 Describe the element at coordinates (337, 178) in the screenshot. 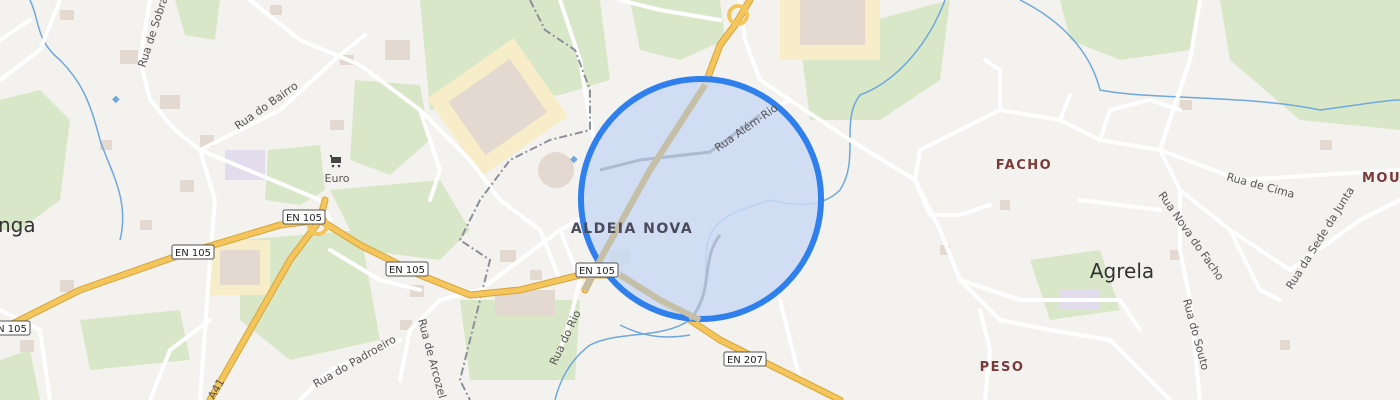

I see `poi-label: Euro` at that location.